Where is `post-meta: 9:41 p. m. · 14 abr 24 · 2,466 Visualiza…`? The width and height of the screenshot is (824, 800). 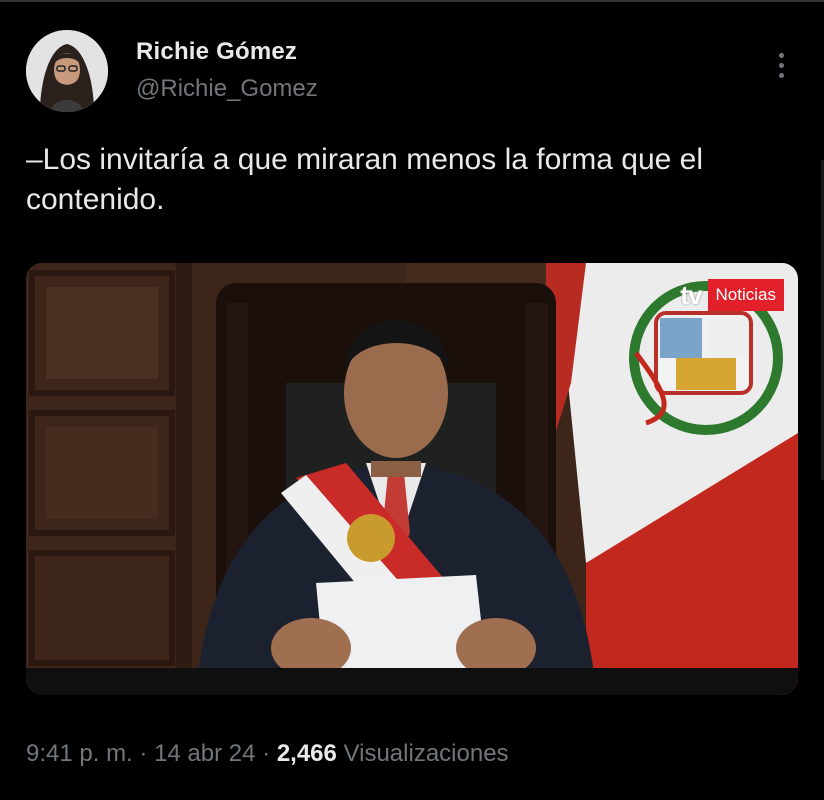
post-meta: 9:41 p. m. · 14 abr 24 · 2,466 Visualiza… is located at coordinates (416, 754).